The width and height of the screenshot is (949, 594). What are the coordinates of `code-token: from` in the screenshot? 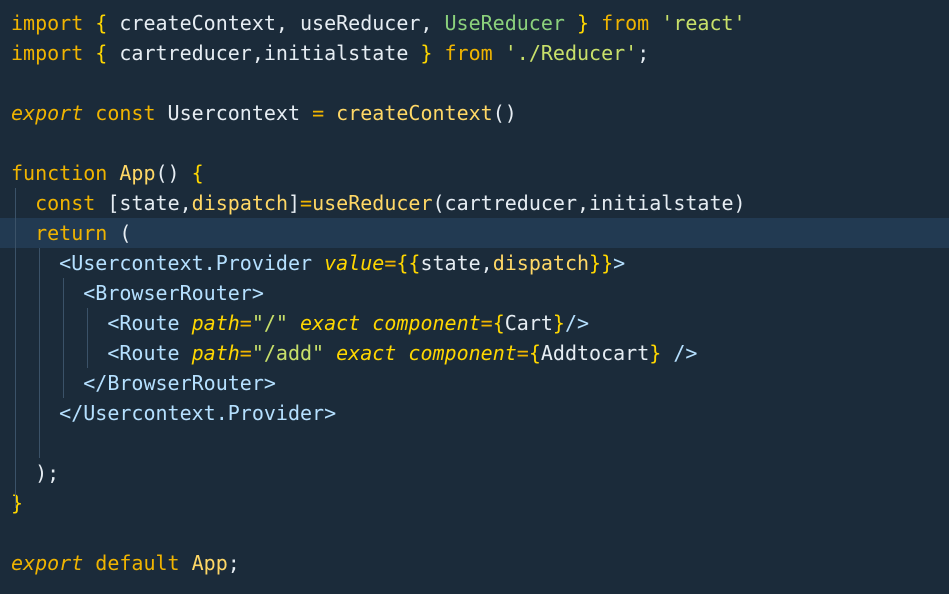 It's located at (468, 53).